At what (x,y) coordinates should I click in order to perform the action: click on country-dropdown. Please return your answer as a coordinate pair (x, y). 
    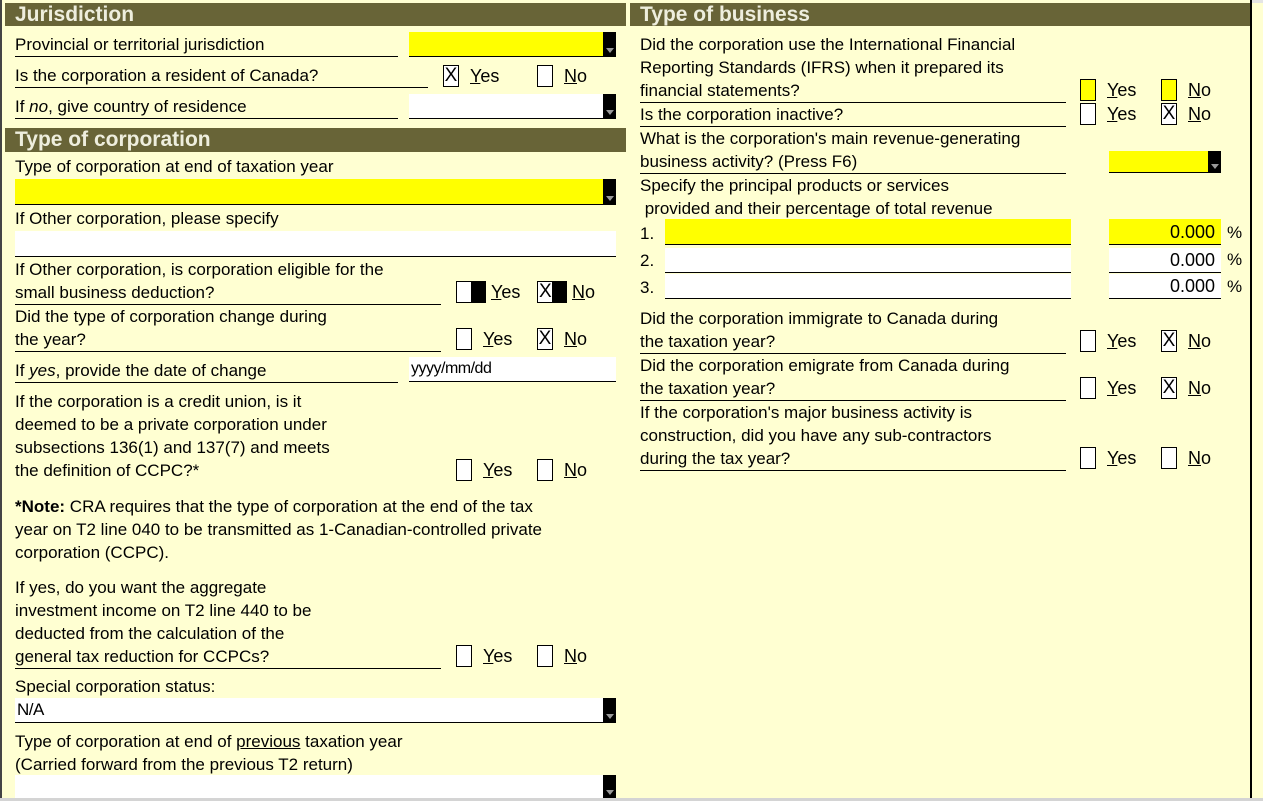
    Looking at the image, I should click on (512, 106).